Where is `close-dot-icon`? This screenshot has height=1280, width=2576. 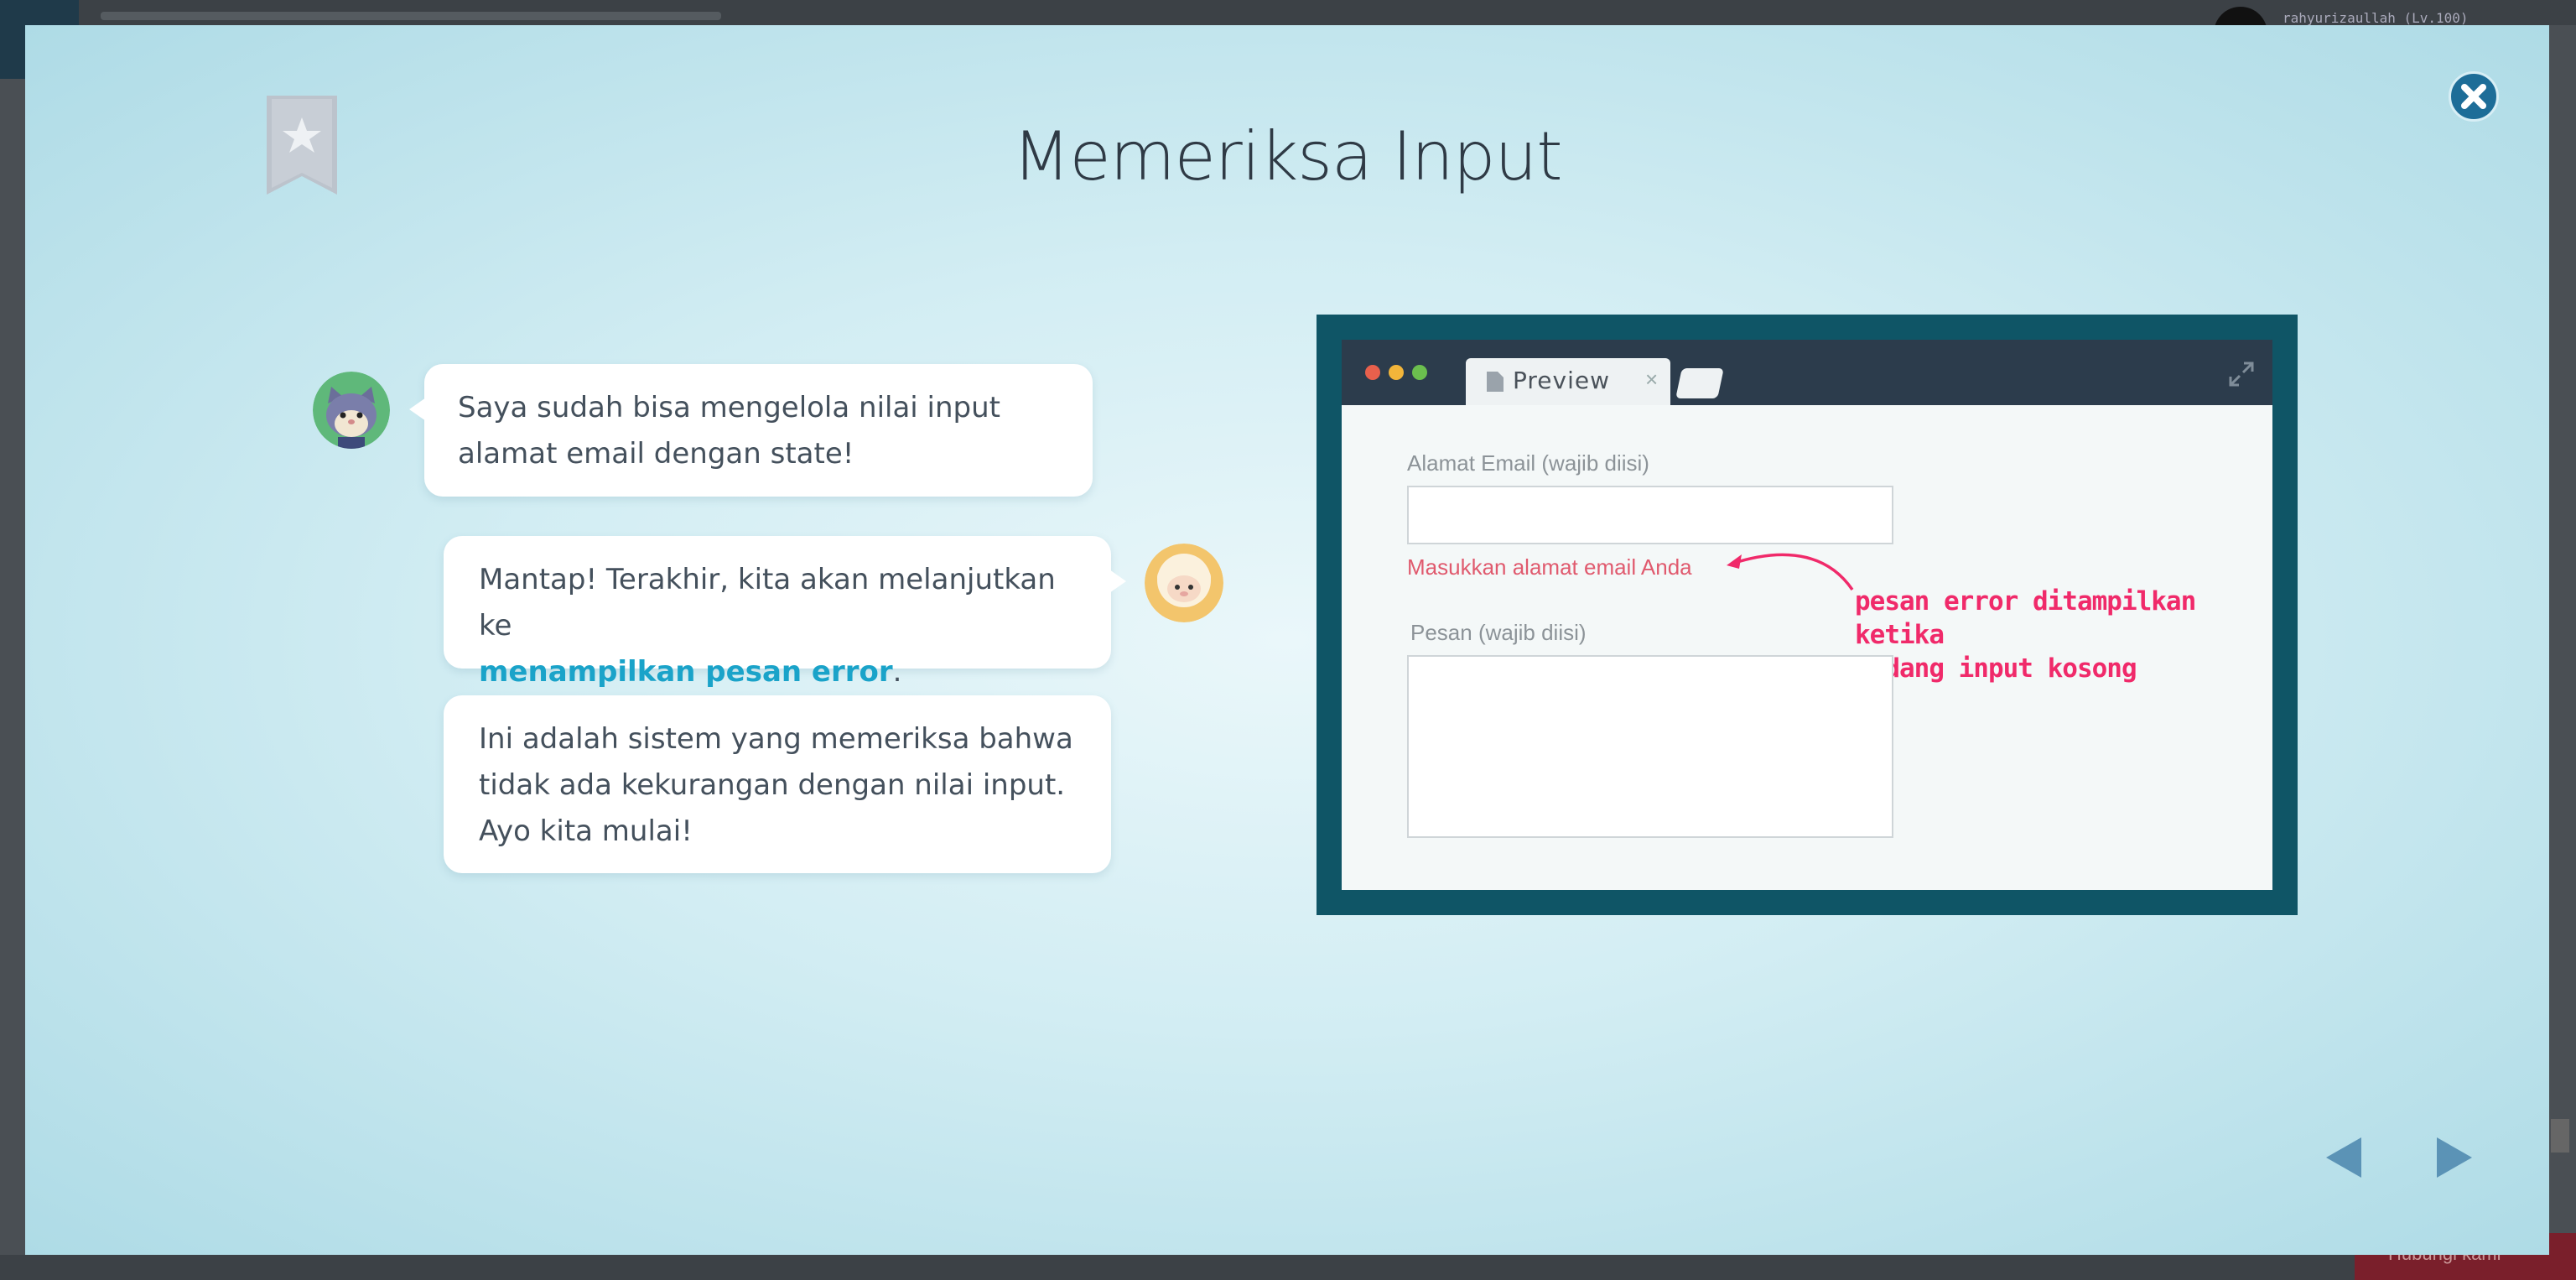 close-dot-icon is located at coordinates (1372, 372).